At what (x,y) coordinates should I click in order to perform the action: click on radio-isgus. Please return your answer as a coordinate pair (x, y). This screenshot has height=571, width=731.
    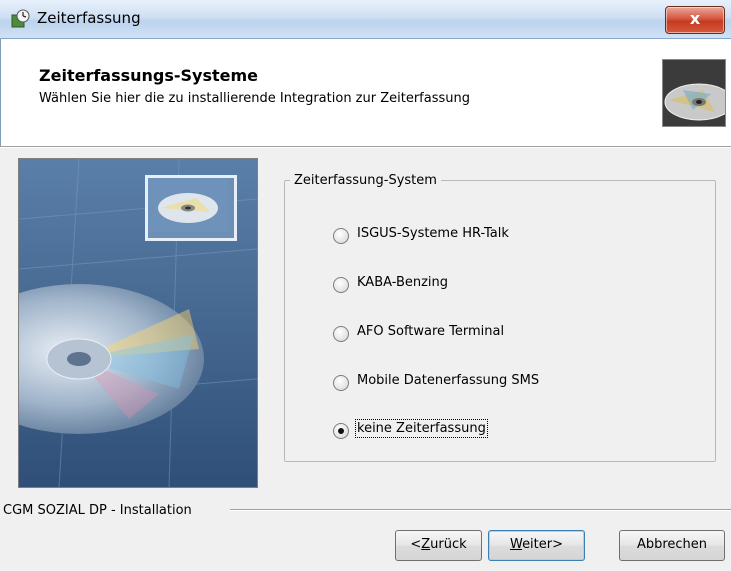
    Looking at the image, I should click on (341, 236).